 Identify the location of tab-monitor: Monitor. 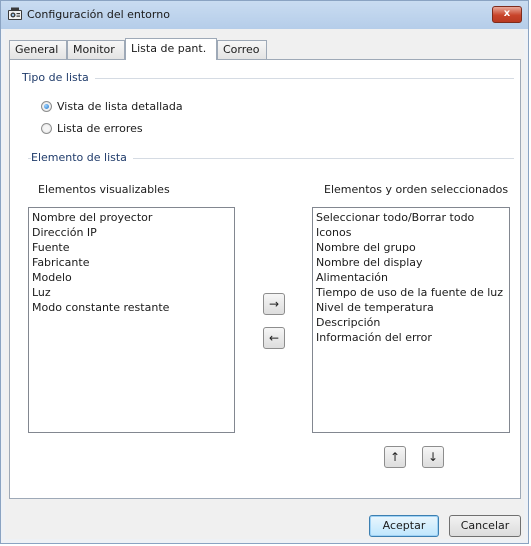
(96, 49).